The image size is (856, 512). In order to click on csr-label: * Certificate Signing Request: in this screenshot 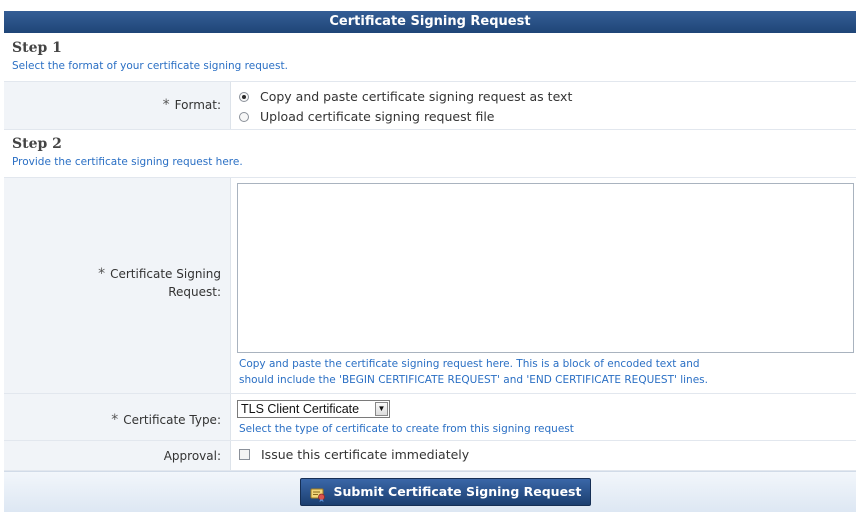, I will do `click(159, 282)`.